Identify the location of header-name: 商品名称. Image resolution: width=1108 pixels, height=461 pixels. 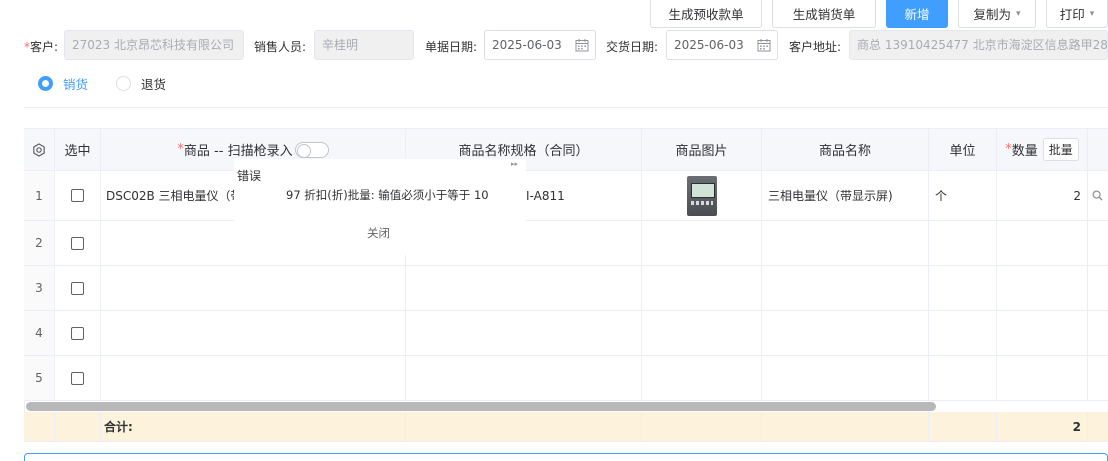
(845, 149).